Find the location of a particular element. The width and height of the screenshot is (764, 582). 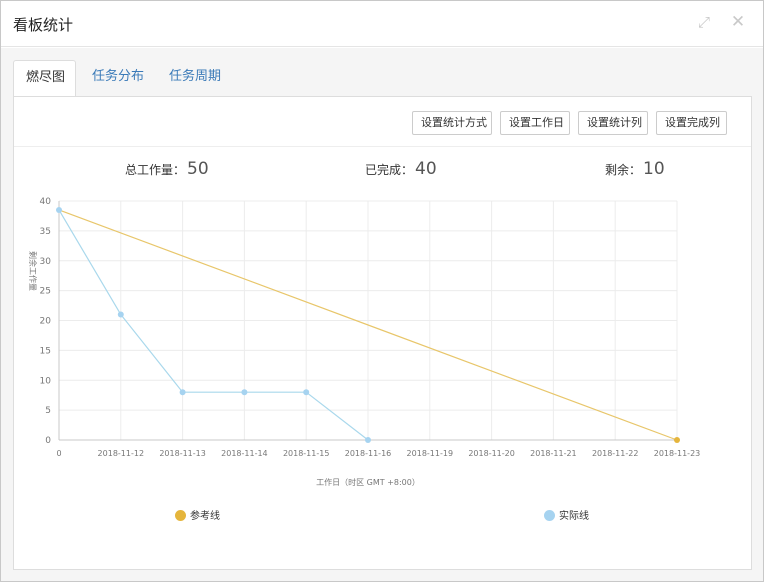

legend-reference-swatch is located at coordinates (180, 515).